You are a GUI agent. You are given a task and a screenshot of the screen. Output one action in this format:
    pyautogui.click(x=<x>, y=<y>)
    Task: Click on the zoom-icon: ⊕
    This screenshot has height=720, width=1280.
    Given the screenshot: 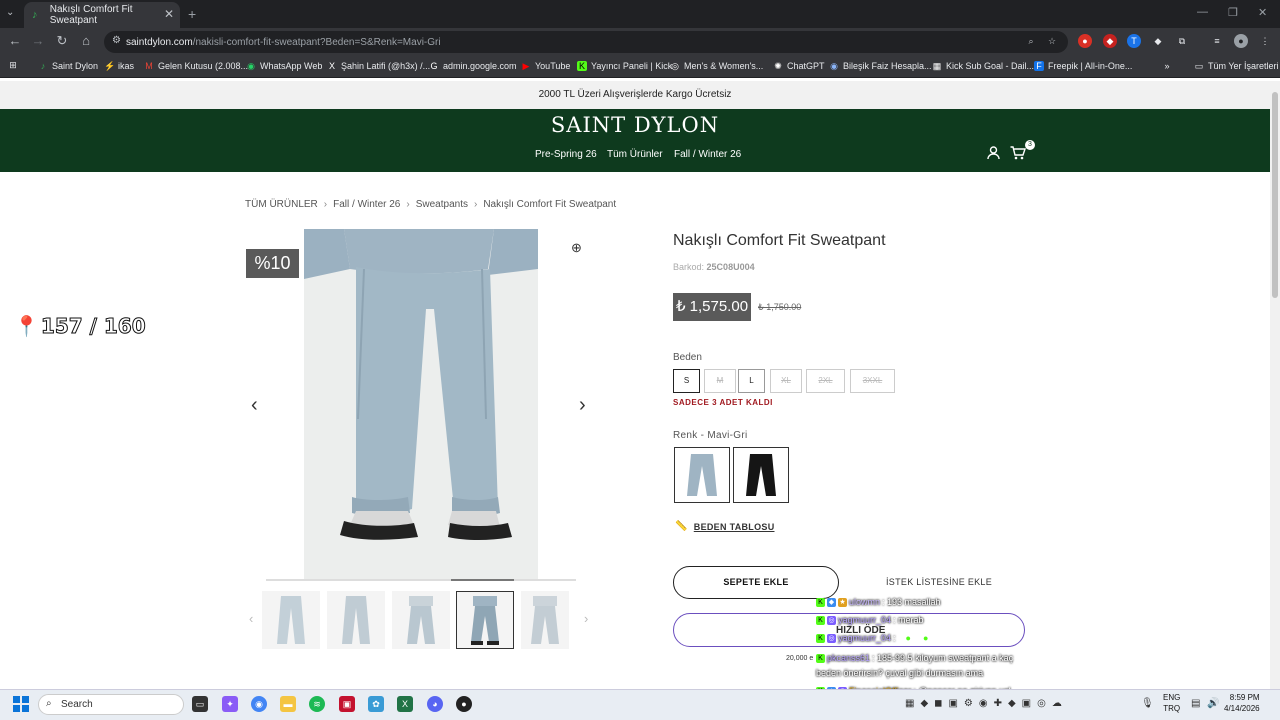 What is the action you would take?
    pyautogui.click(x=576, y=248)
    